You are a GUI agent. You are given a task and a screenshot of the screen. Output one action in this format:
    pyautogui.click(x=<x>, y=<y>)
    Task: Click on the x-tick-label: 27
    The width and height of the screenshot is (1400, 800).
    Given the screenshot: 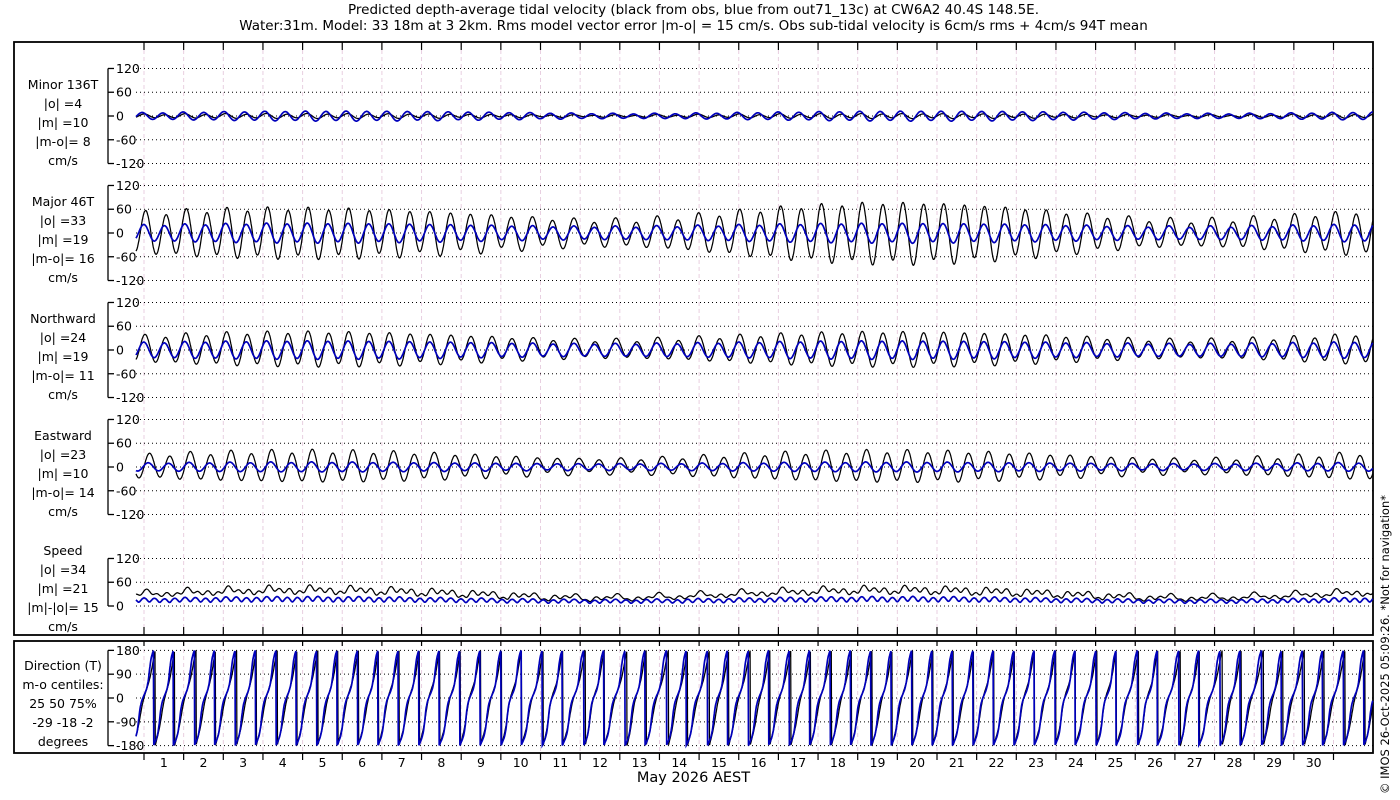 What is the action you would take?
    pyautogui.click(x=1195, y=762)
    